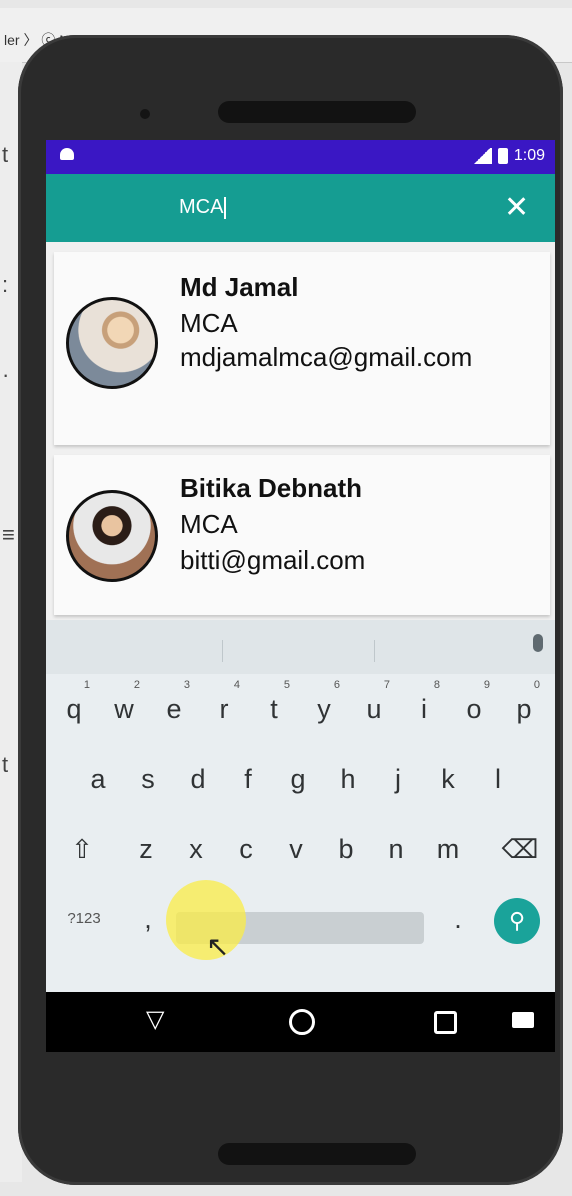  What do you see at coordinates (271, 488) in the screenshot?
I see `contact-name: Bitika Debnath` at bounding box center [271, 488].